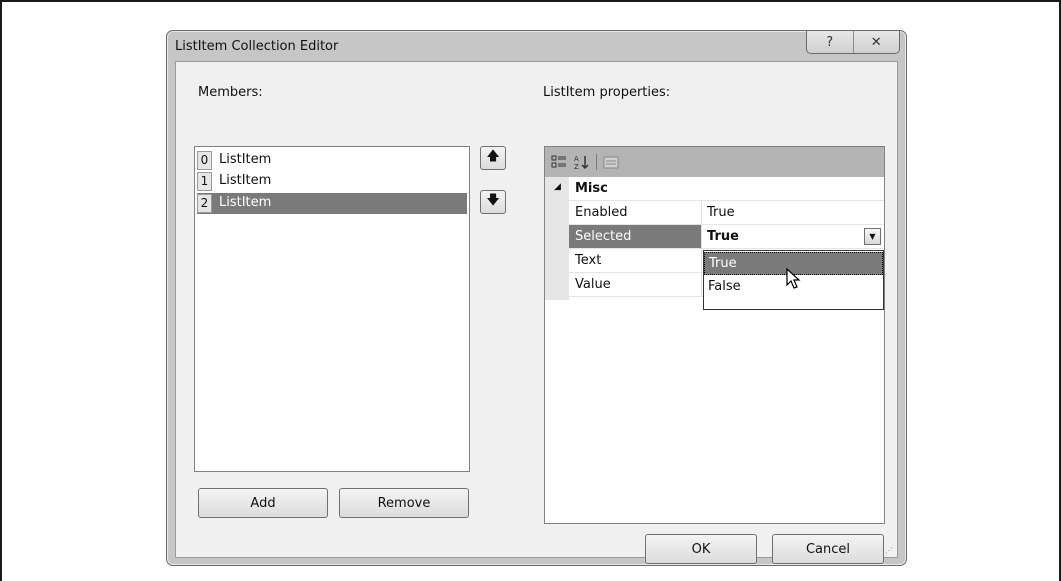 The height and width of the screenshot is (581, 1061). What do you see at coordinates (593, 284) in the screenshot?
I see `property-name: Value` at bounding box center [593, 284].